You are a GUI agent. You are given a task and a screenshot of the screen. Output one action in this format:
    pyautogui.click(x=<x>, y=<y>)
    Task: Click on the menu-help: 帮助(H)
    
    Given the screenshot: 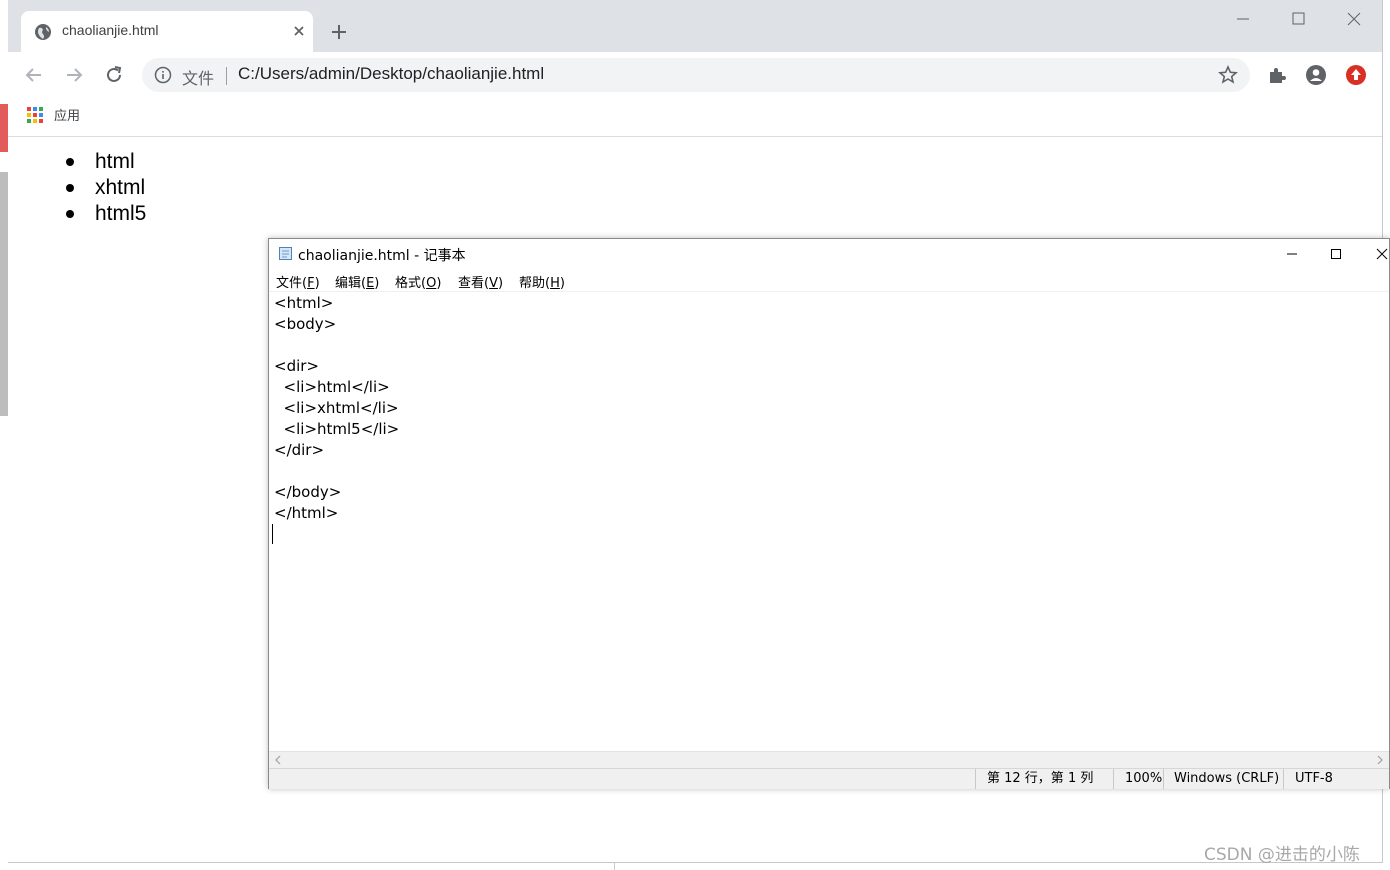 What is the action you would take?
    pyautogui.click(x=542, y=281)
    